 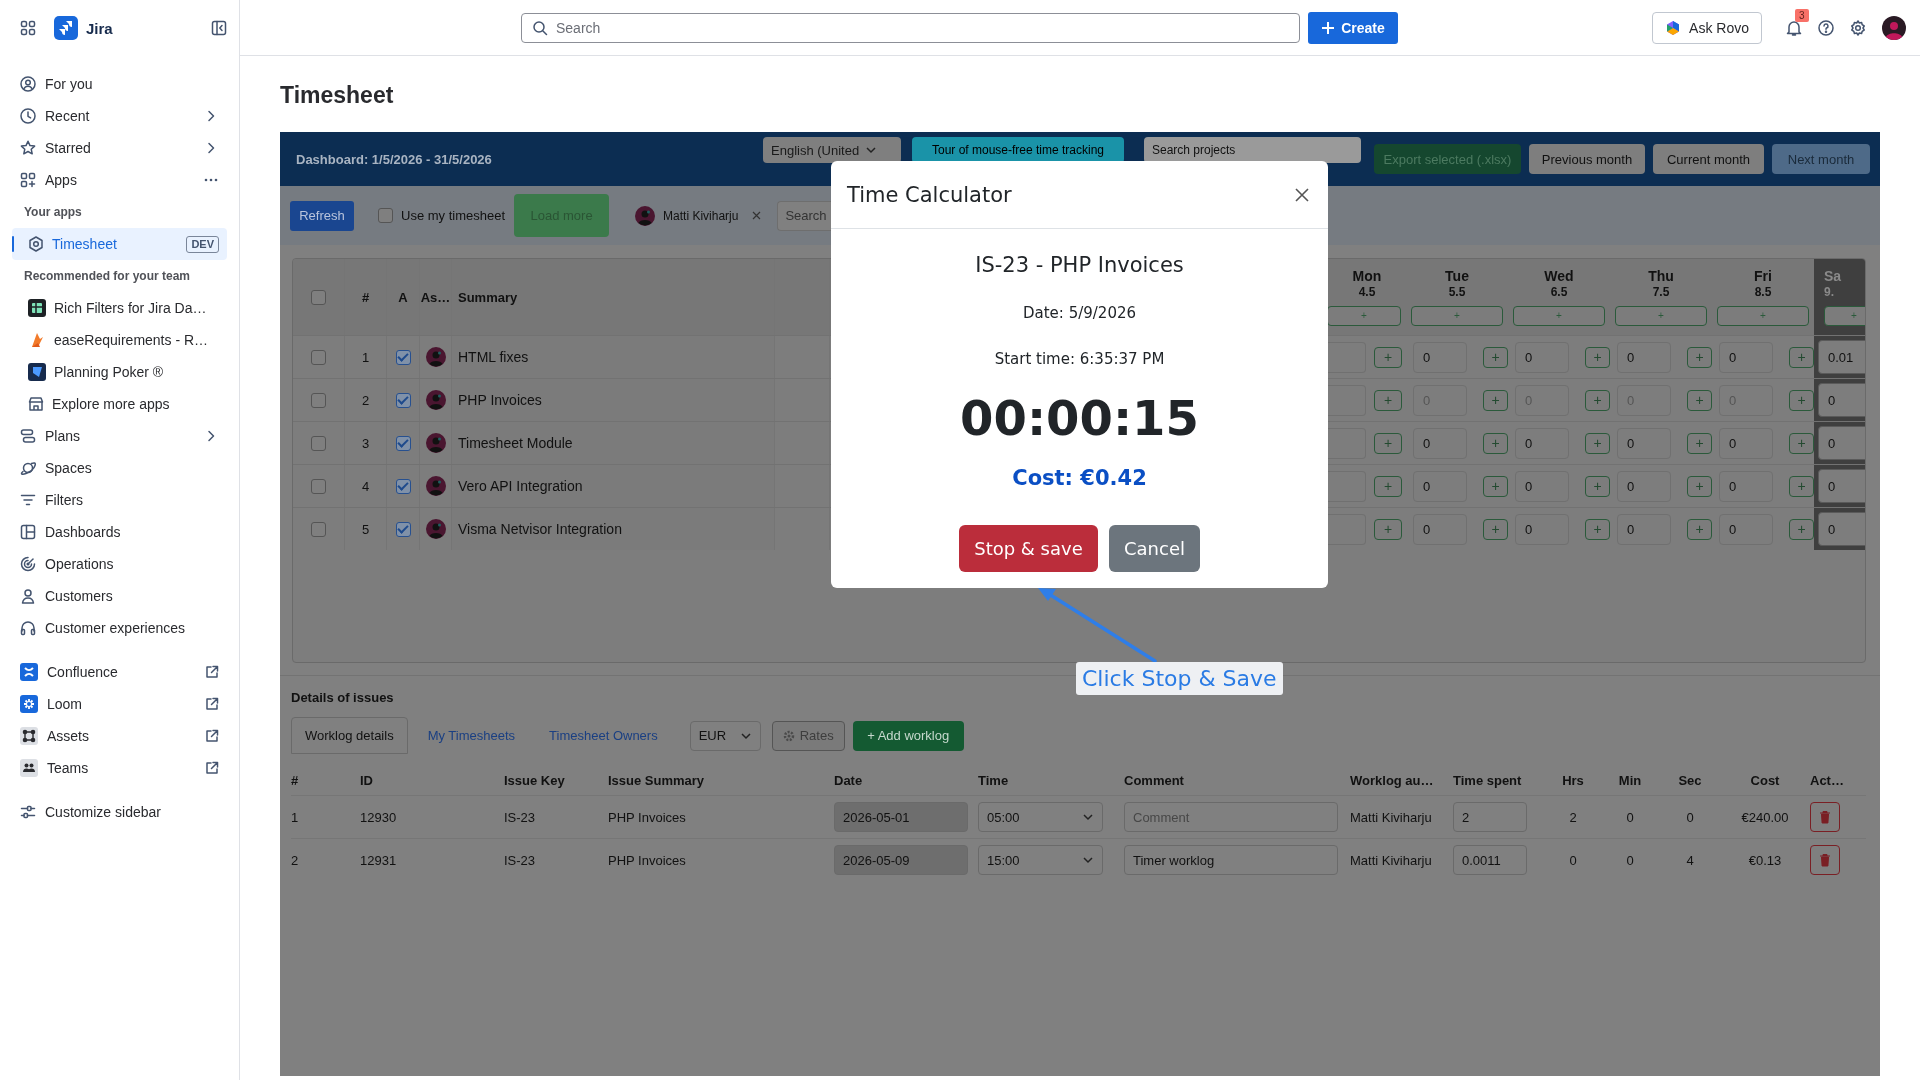 I want to click on month-button: Current month, so click(x=1708, y=159).